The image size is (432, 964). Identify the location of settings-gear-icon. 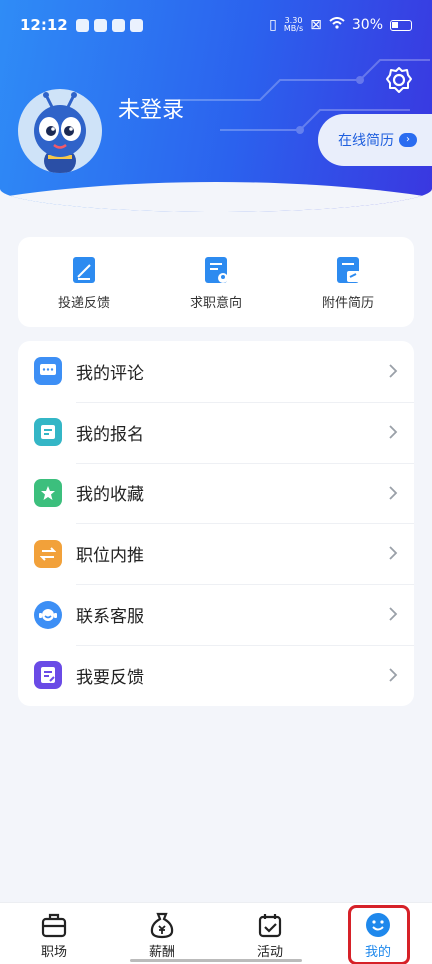
(399, 80).